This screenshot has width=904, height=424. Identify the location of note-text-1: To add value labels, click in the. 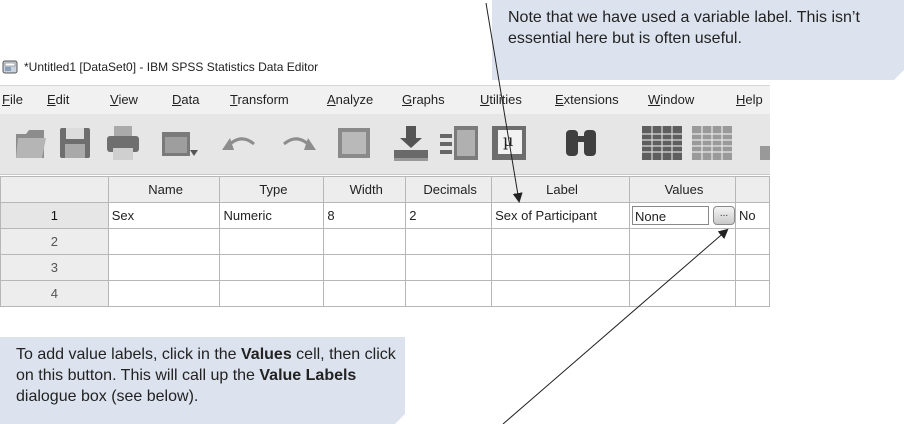
(129, 354).